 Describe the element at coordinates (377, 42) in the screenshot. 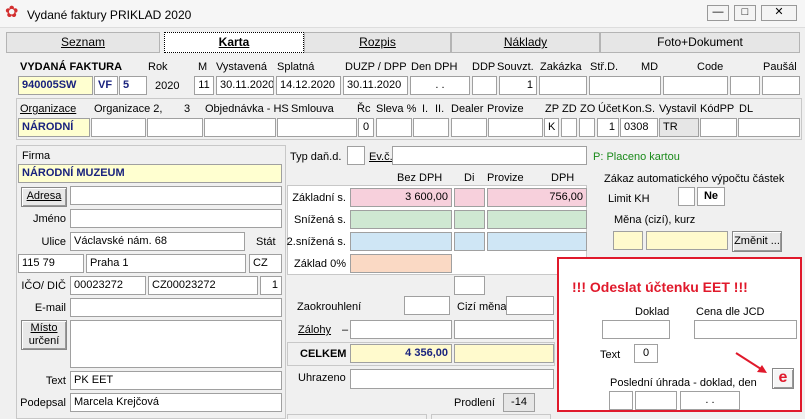

I see `tab-rozpis: Rozpis` at that location.